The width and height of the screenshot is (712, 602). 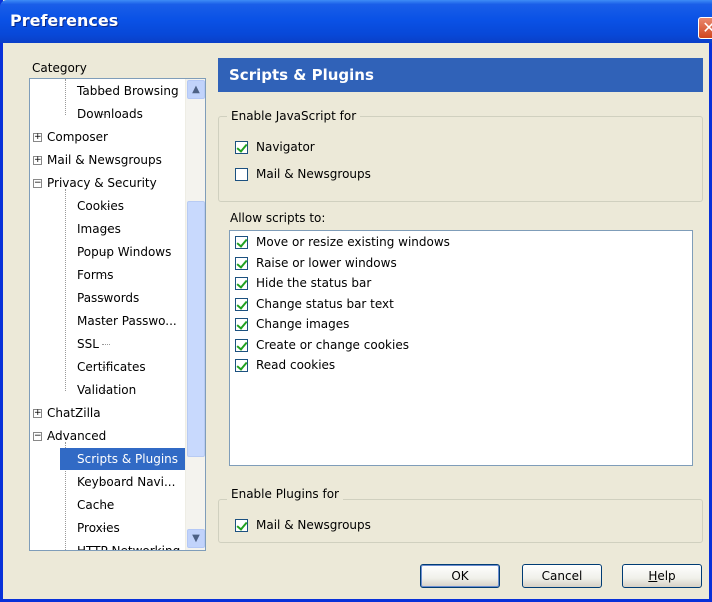 What do you see at coordinates (125, 229) in the screenshot?
I see `tree-item: Images` at bounding box center [125, 229].